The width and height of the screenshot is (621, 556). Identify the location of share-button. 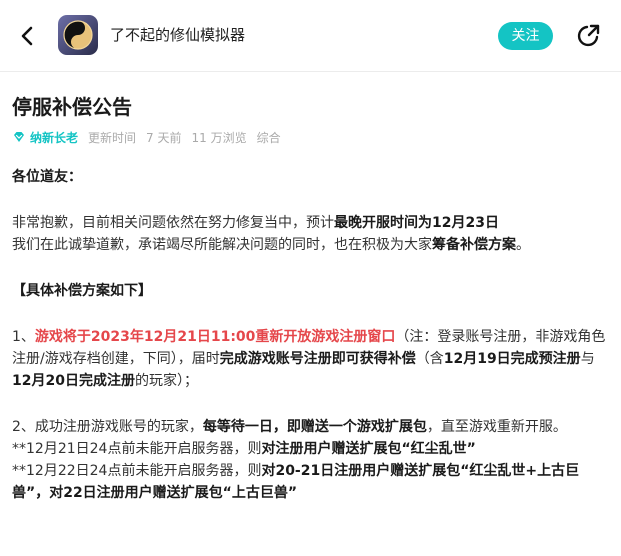
(588, 36).